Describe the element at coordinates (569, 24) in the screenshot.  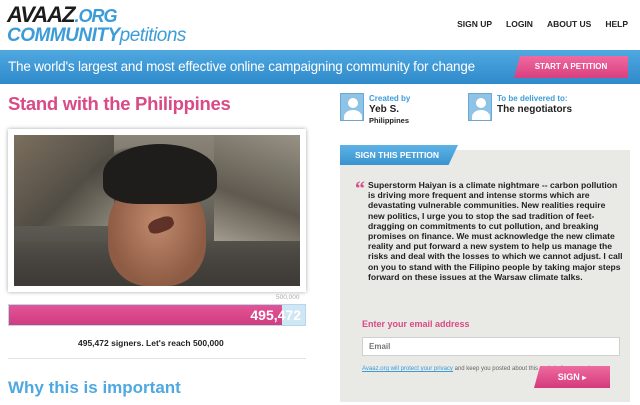
I see `nav-about-link: ABOUT US` at that location.